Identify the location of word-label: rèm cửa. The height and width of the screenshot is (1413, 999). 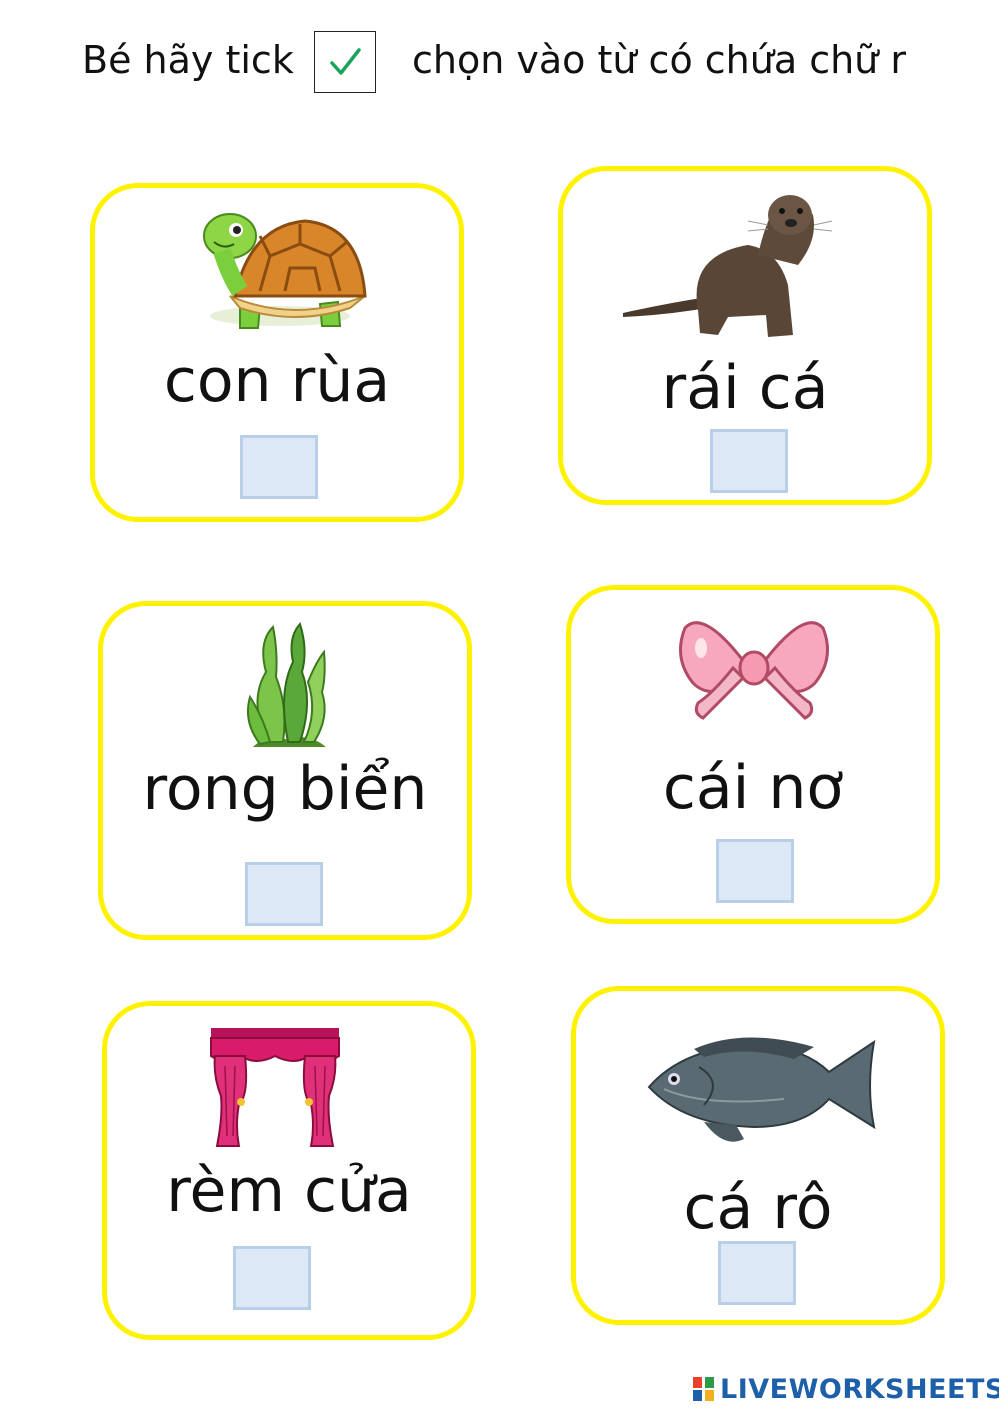
(289, 1191).